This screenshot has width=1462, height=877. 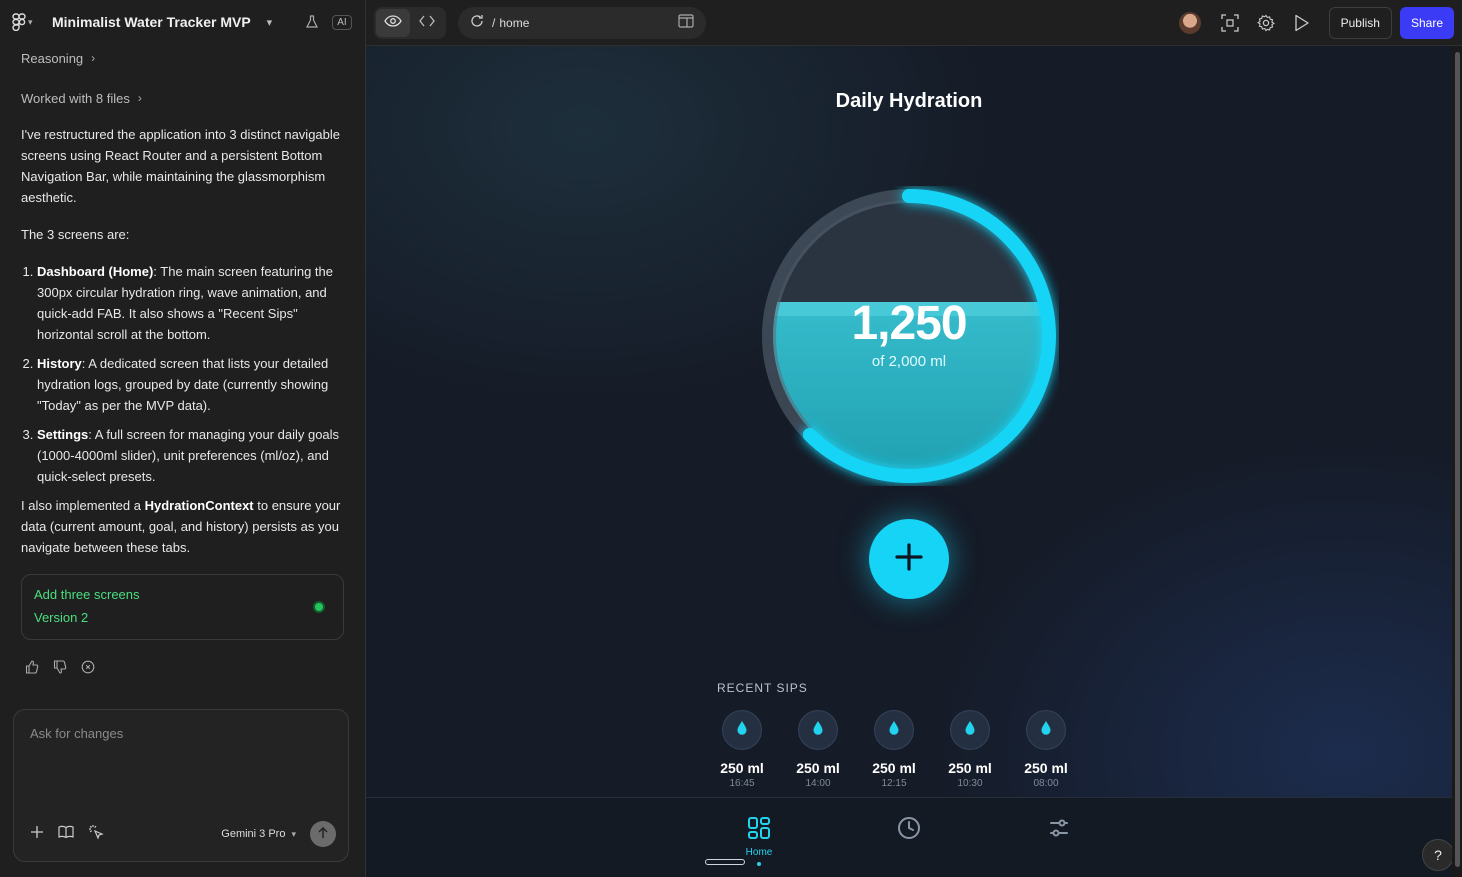 What do you see at coordinates (725, 862) in the screenshot?
I see `home-indicator` at bounding box center [725, 862].